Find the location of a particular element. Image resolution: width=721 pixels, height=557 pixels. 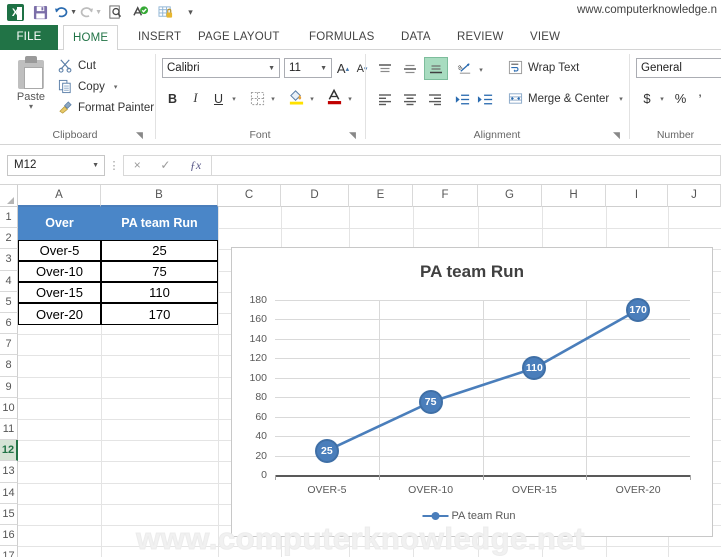

align-center-button is located at coordinates (410, 99).